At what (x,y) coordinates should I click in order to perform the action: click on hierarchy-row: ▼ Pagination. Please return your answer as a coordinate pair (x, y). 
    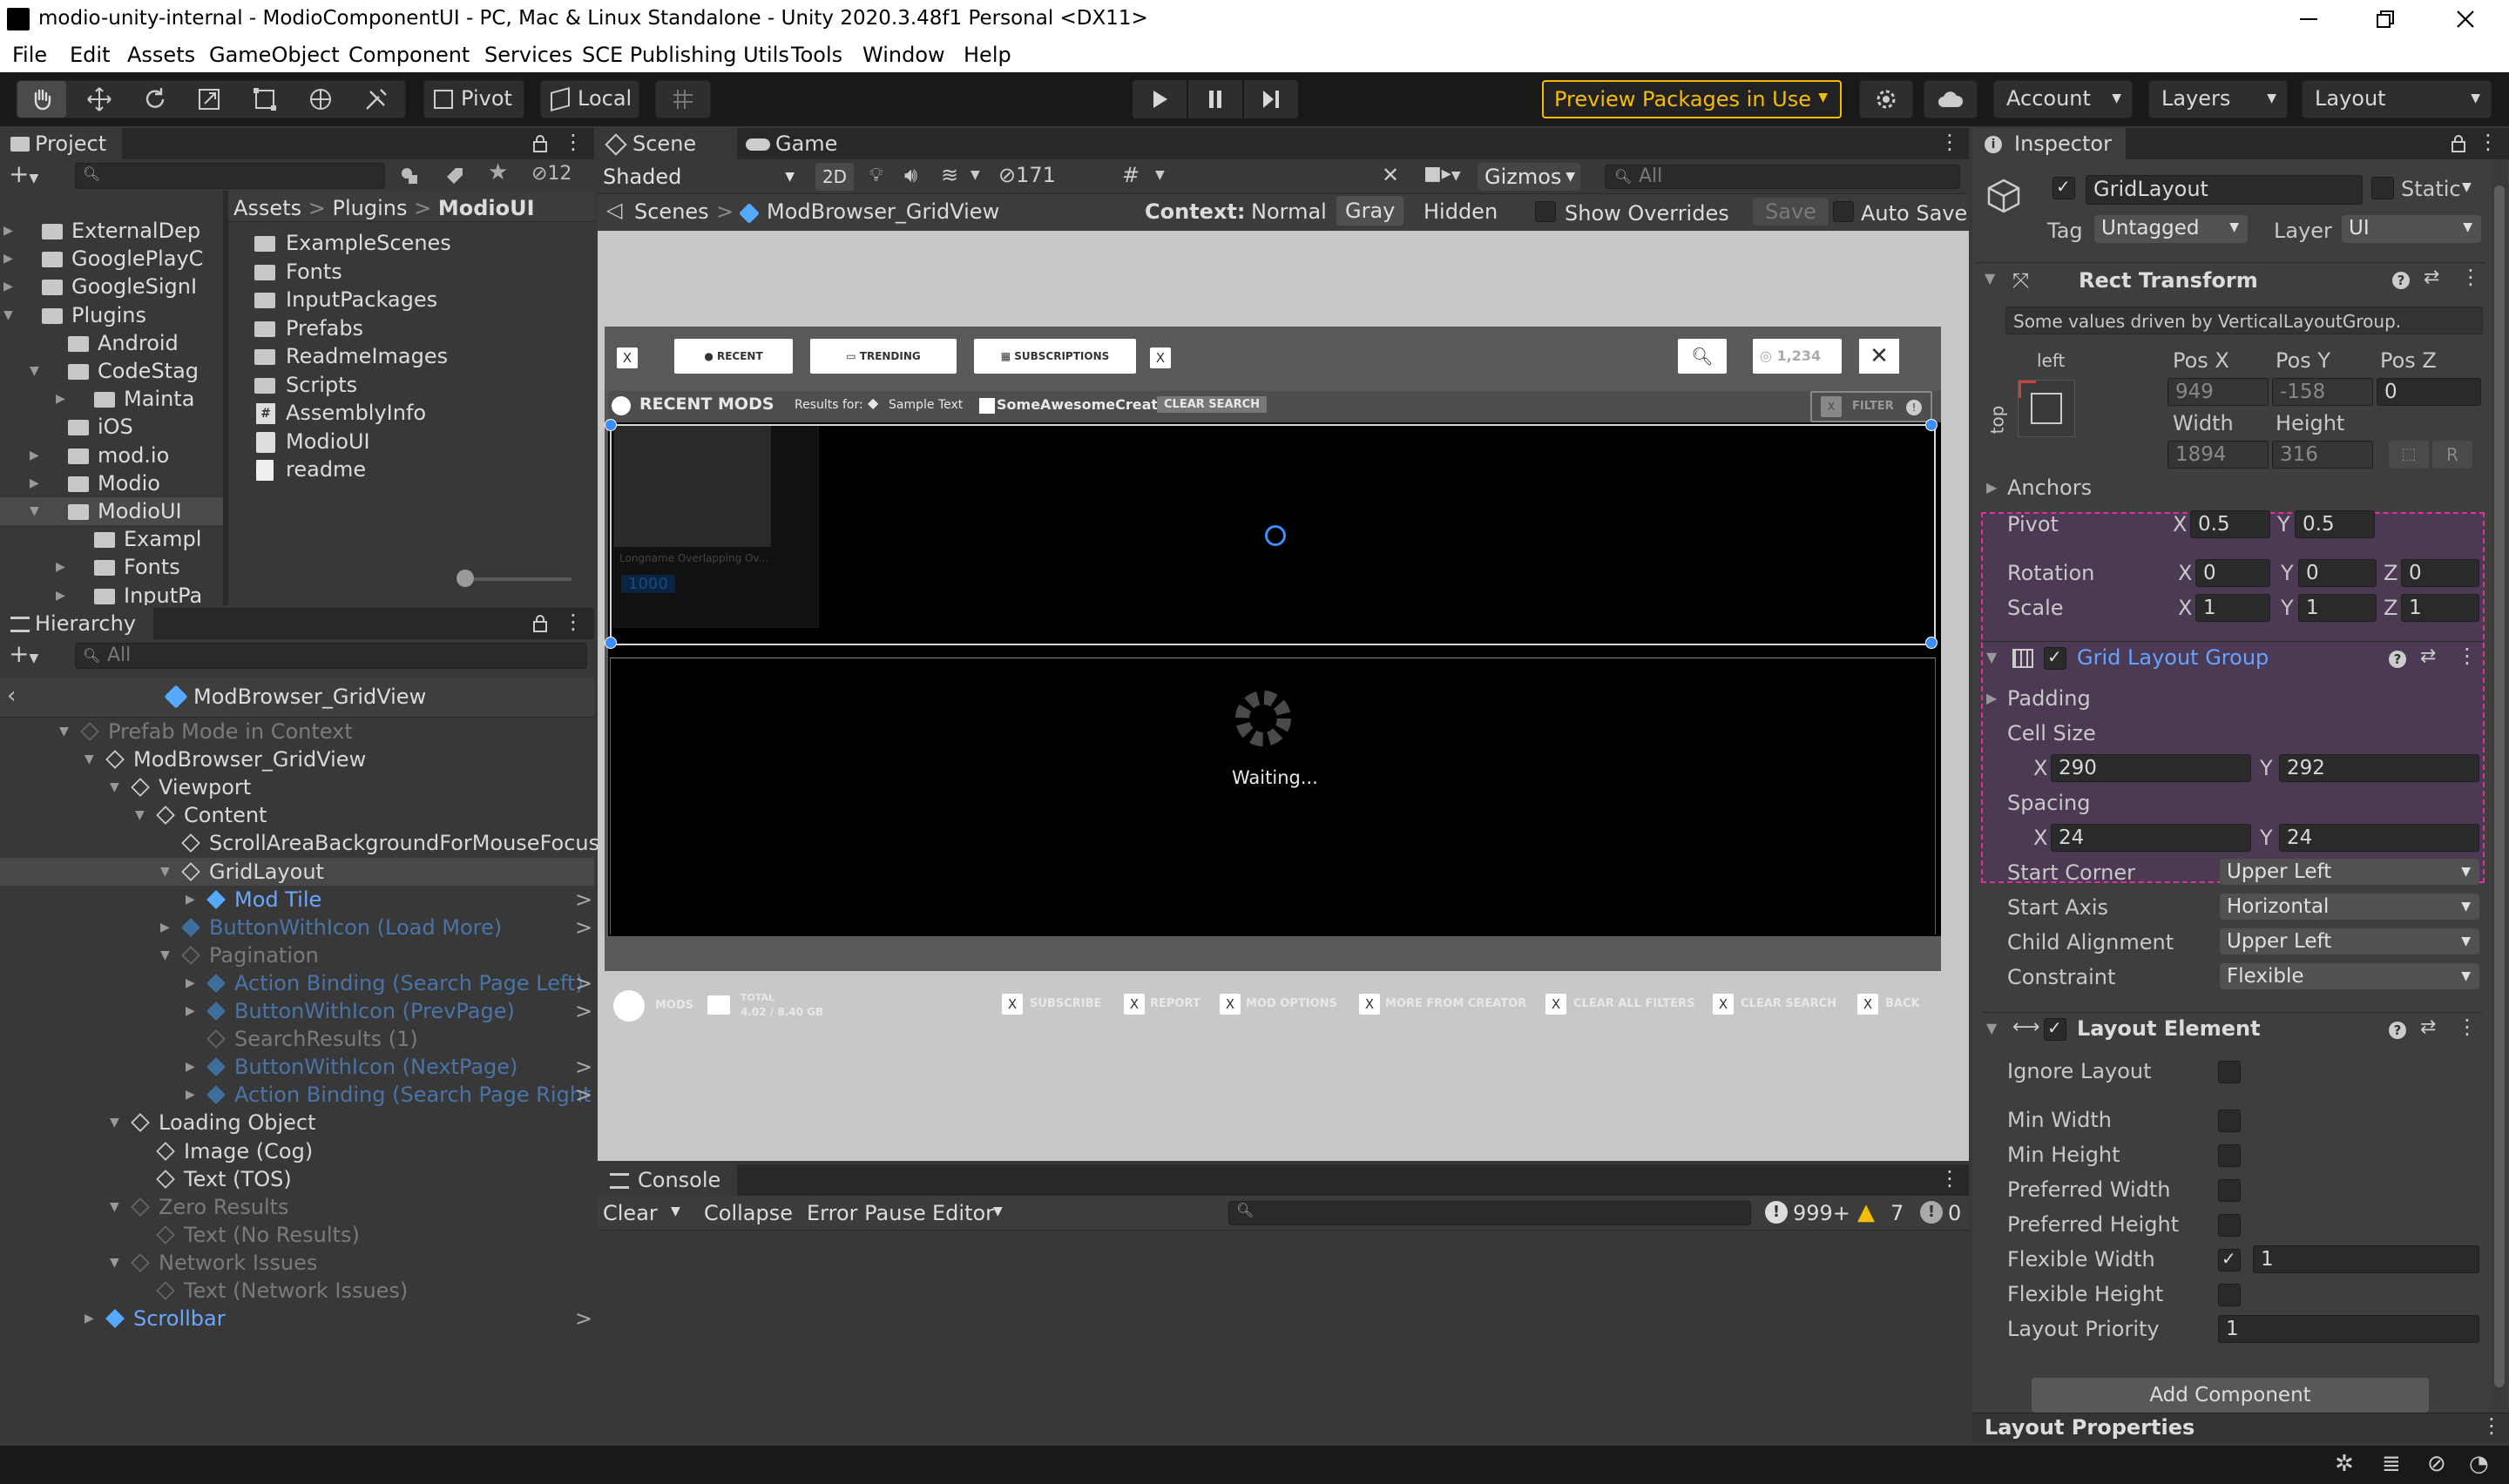
    Looking at the image, I should click on (297, 955).